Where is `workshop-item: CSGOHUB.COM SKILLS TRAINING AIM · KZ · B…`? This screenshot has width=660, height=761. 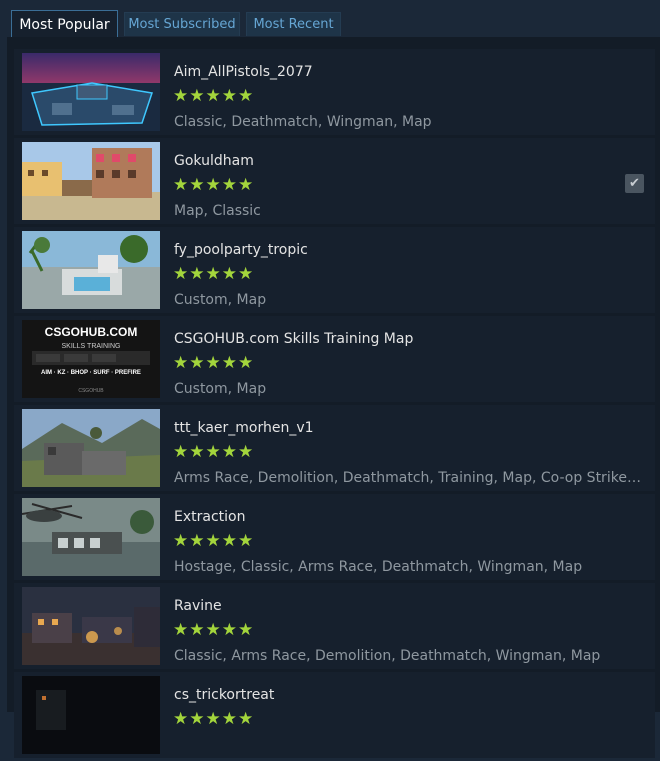 workshop-item: CSGOHUB.COM SKILLS TRAINING AIM · KZ · B… is located at coordinates (334, 359).